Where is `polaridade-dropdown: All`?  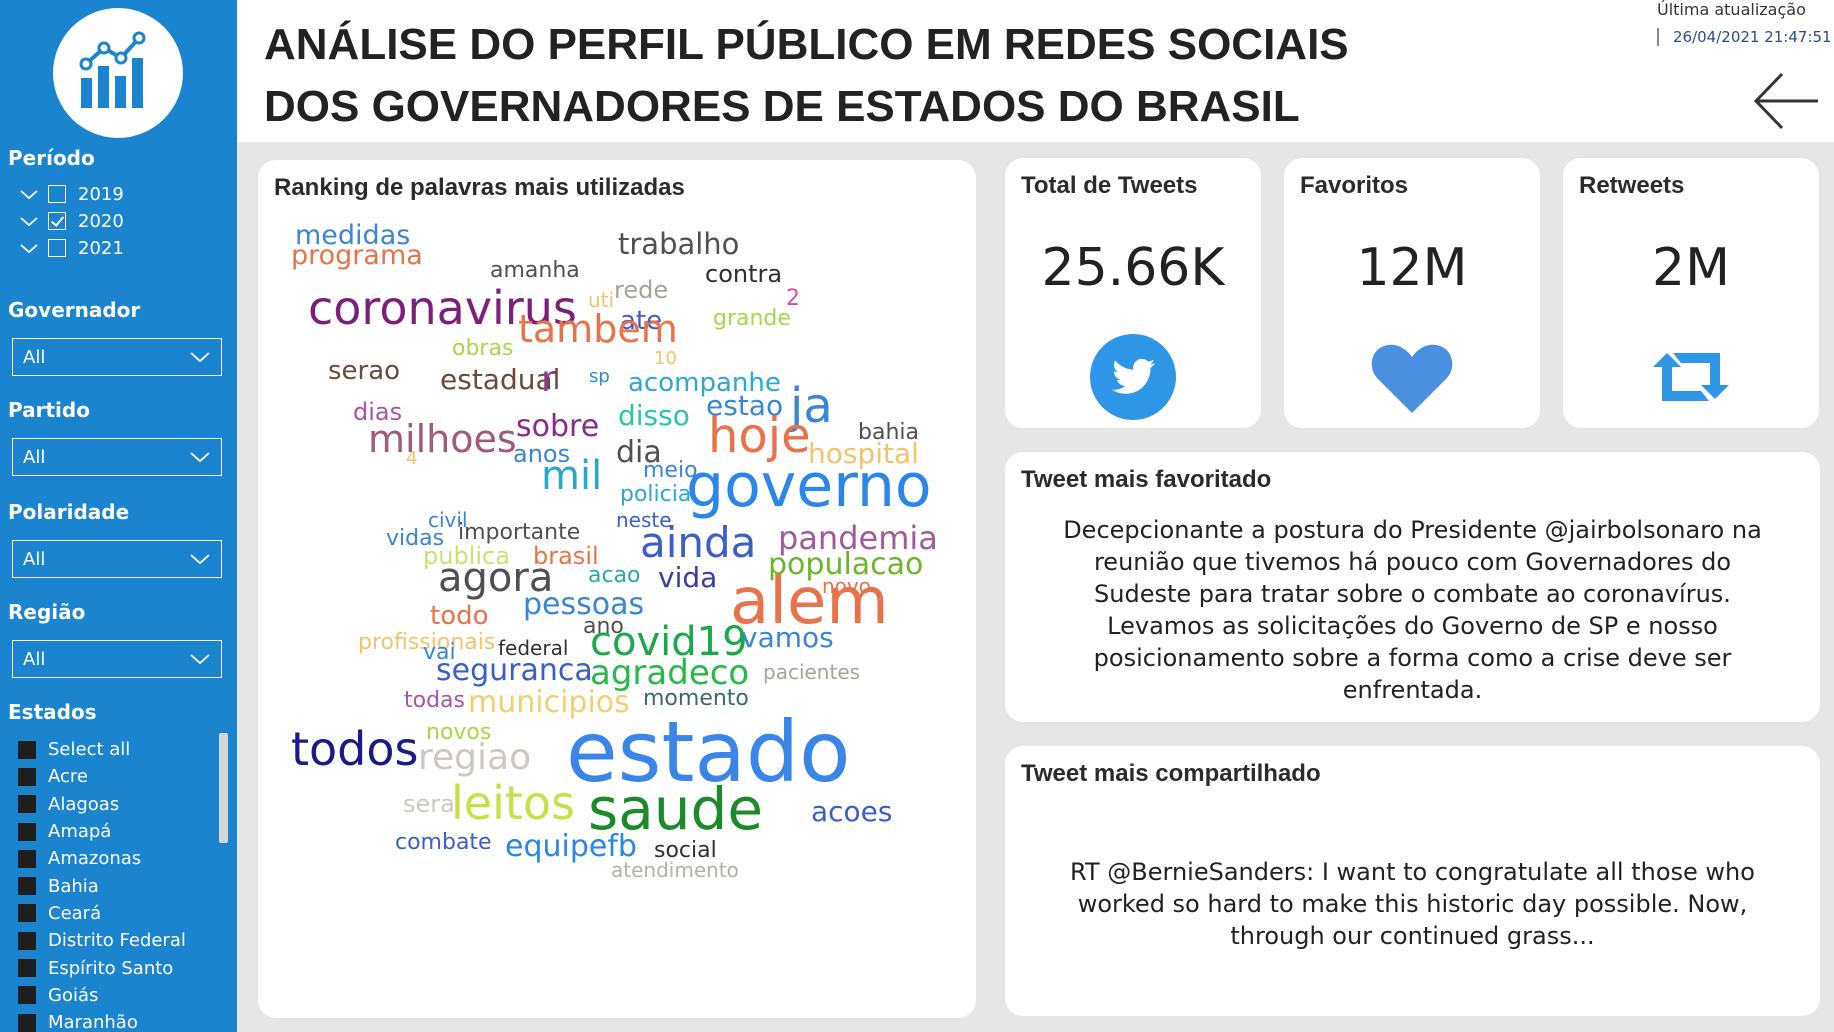
polaridade-dropdown: All is located at coordinates (117, 559).